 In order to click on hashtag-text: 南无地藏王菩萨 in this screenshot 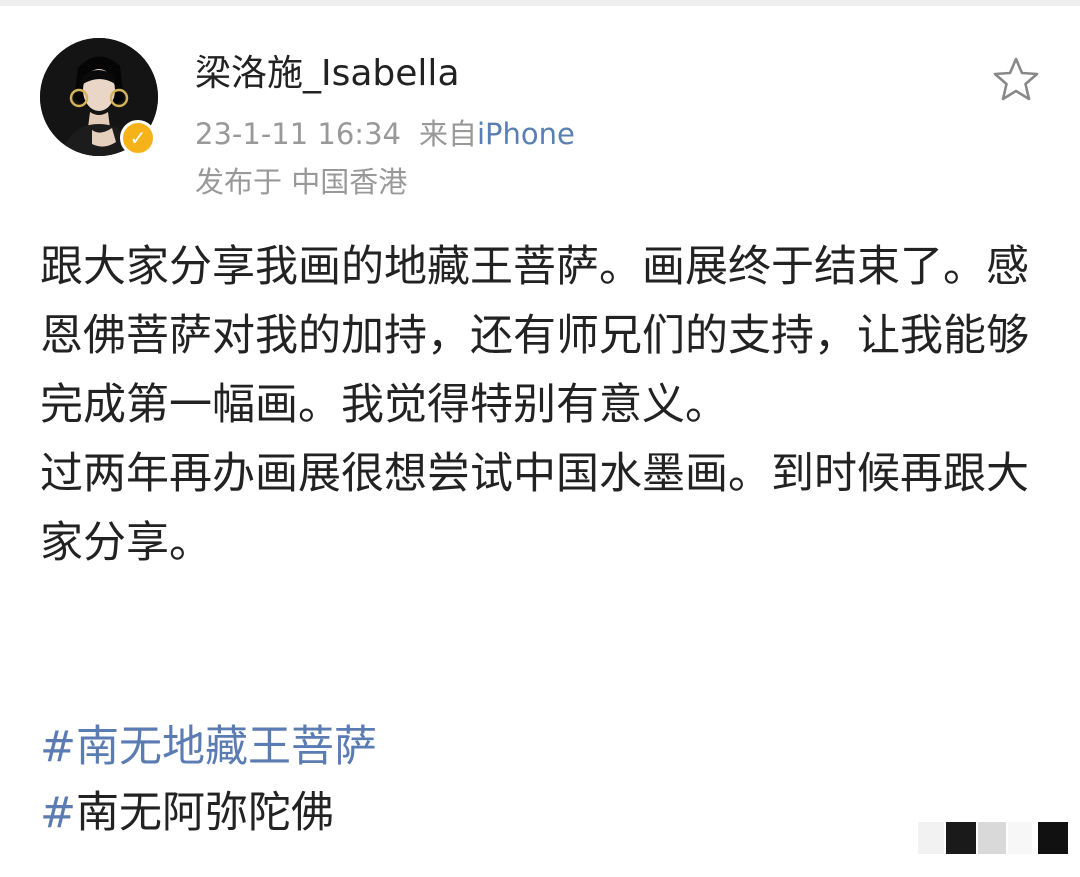, I will do `click(227, 747)`.